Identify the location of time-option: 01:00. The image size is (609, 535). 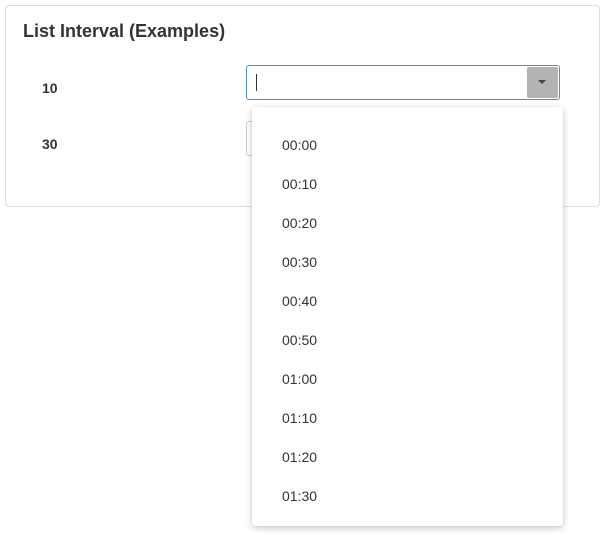
(407, 379).